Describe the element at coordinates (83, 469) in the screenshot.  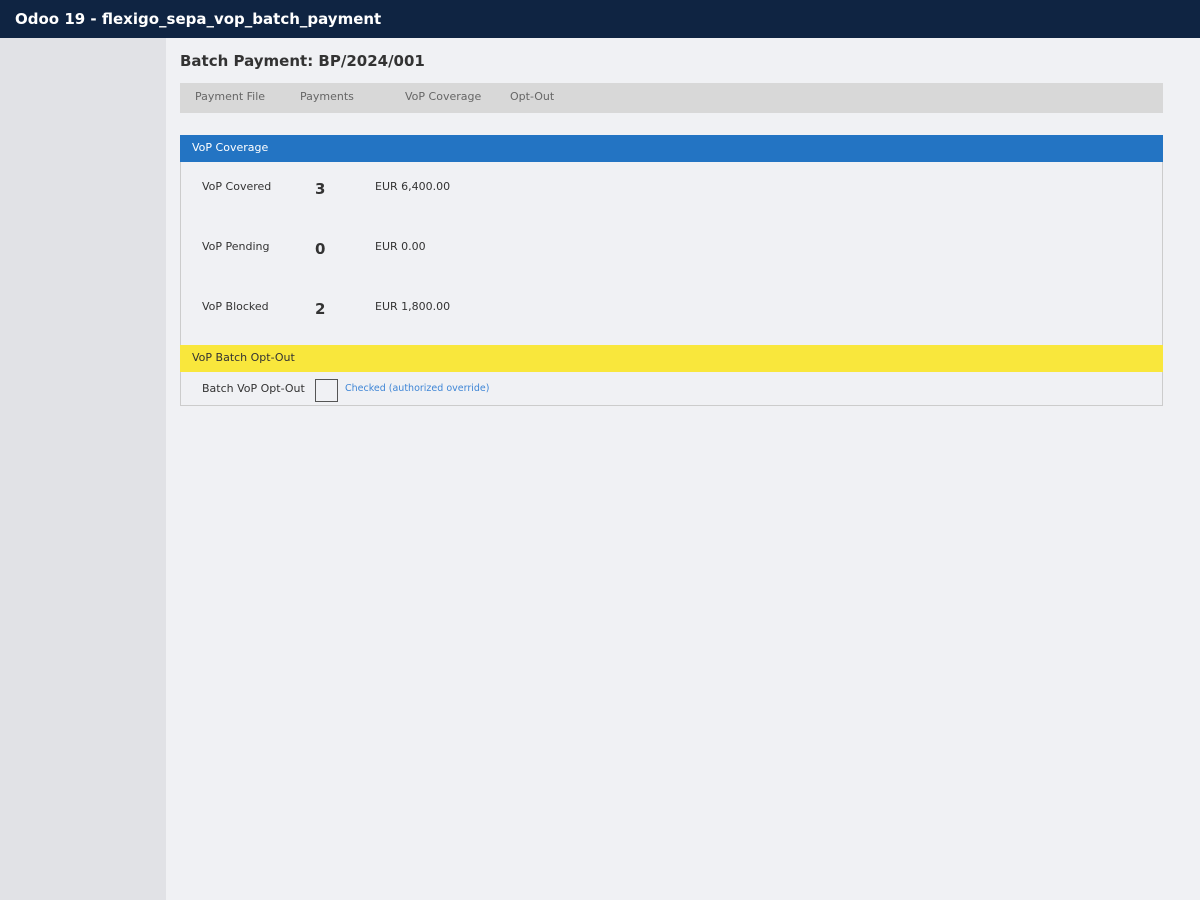
I see `sidebar` at that location.